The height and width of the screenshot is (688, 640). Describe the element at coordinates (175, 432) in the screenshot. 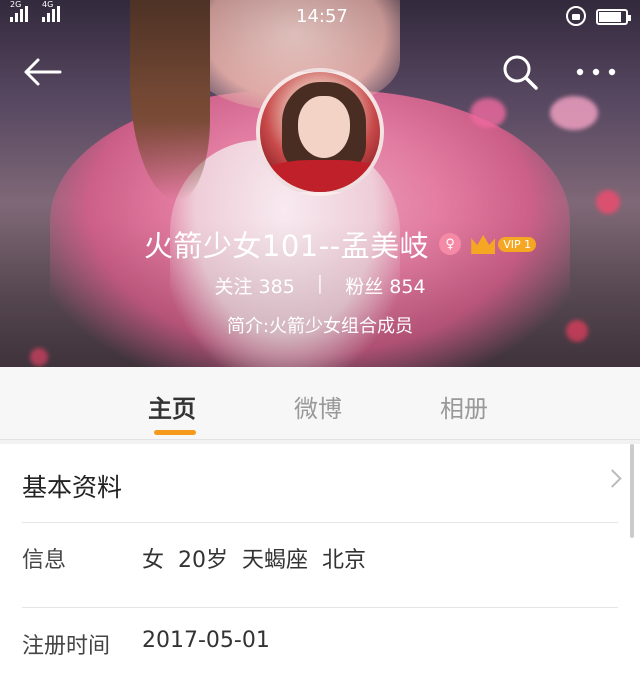

I see `active-tab-indicator` at that location.